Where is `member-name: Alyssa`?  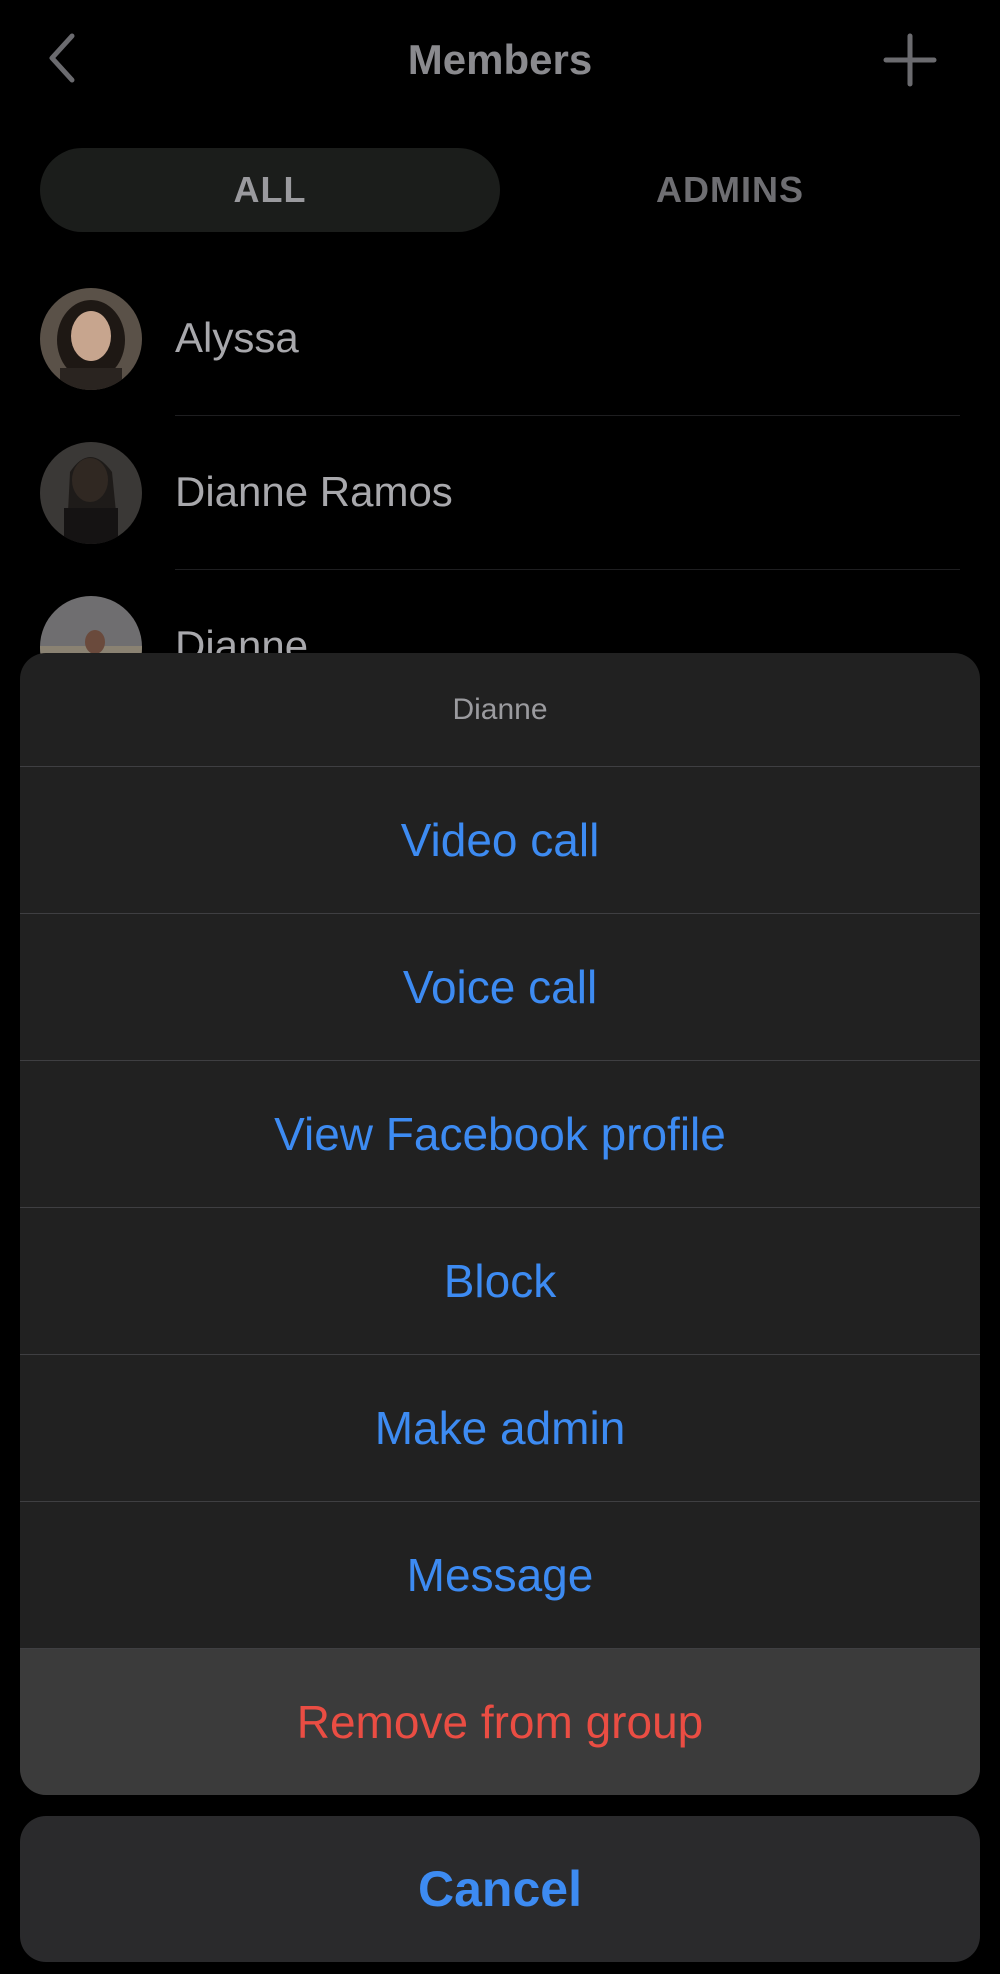
member-name: Alyssa is located at coordinates (237, 337).